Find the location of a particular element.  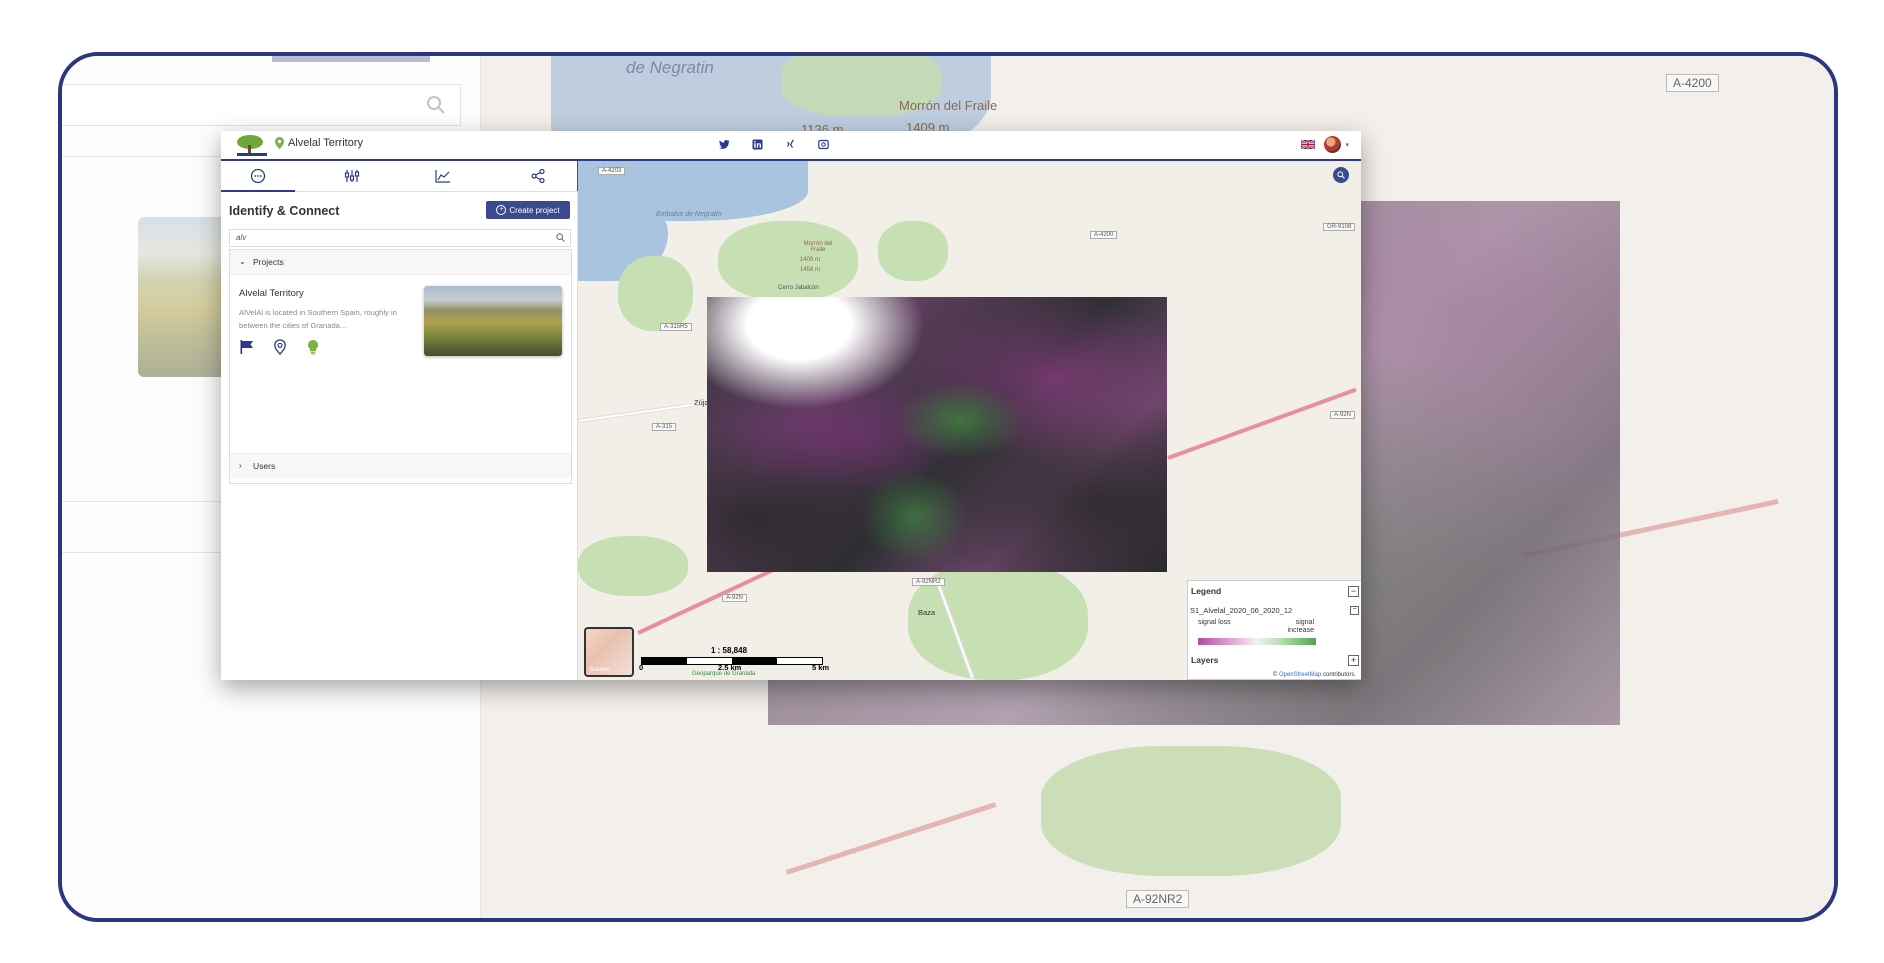

map-attribution: © OpenStreetMap contributors. is located at coordinates (1314, 675).